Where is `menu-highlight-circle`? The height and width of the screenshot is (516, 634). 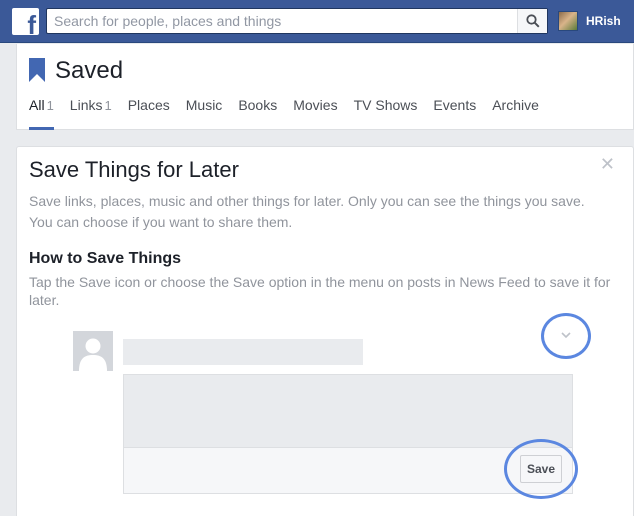
menu-highlight-circle is located at coordinates (566, 336).